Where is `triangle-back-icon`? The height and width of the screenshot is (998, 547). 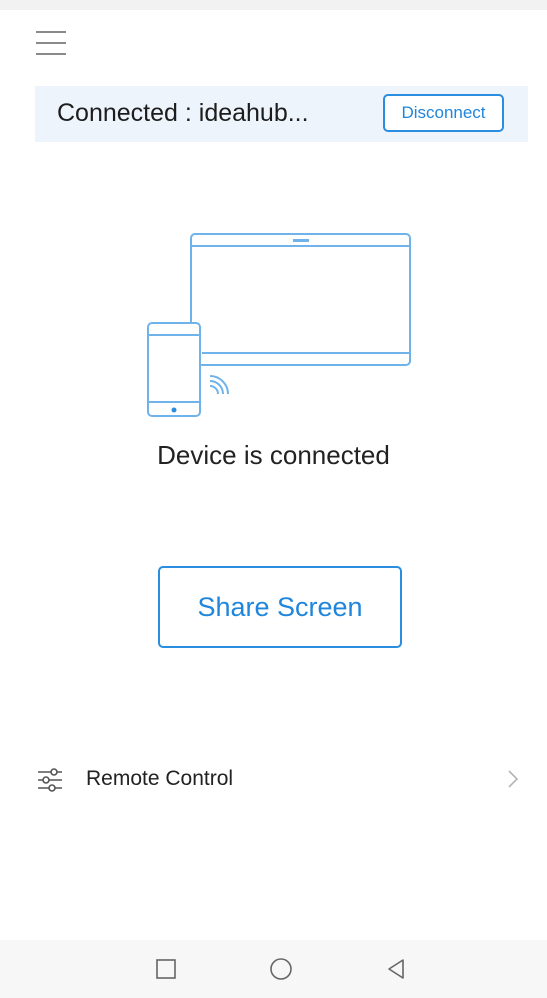 triangle-back-icon is located at coordinates (396, 969).